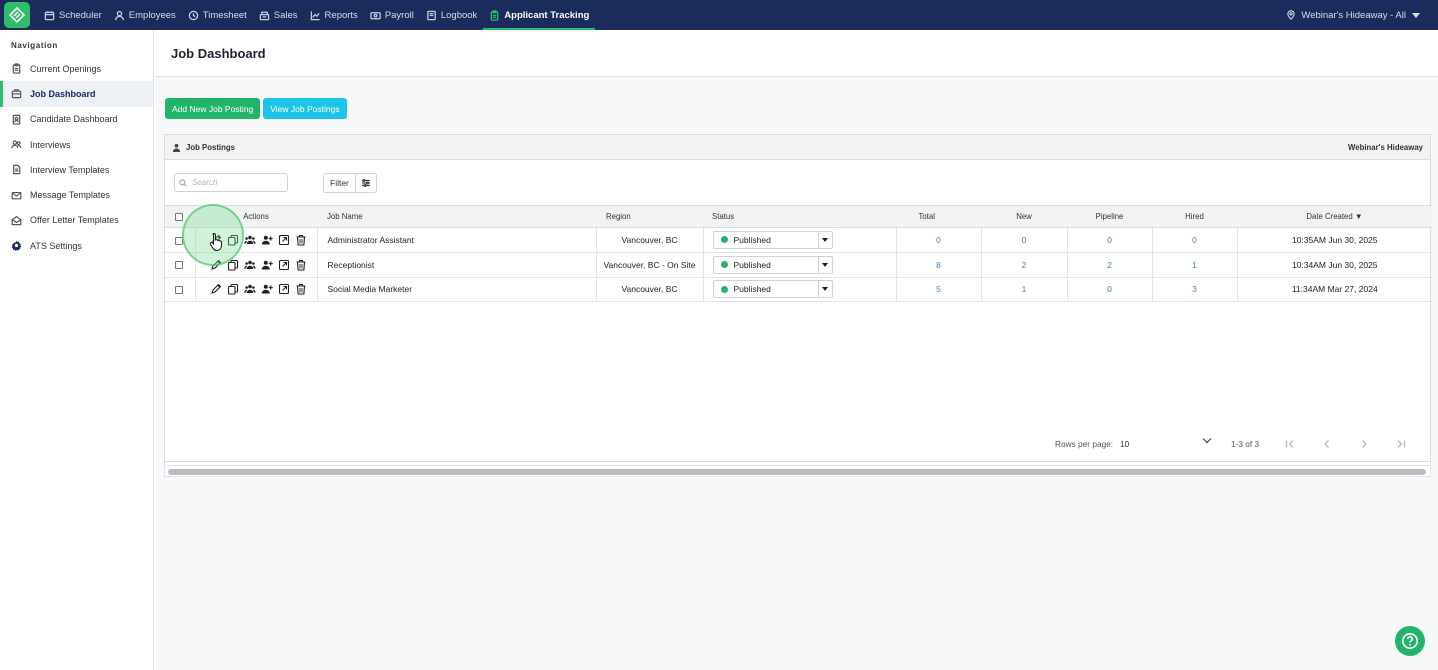 The width and height of the screenshot is (1438, 670). What do you see at coordinates (145, 15) in the screenshot?
I see `nav-employees: Employees` at bounding box center [145, 15].